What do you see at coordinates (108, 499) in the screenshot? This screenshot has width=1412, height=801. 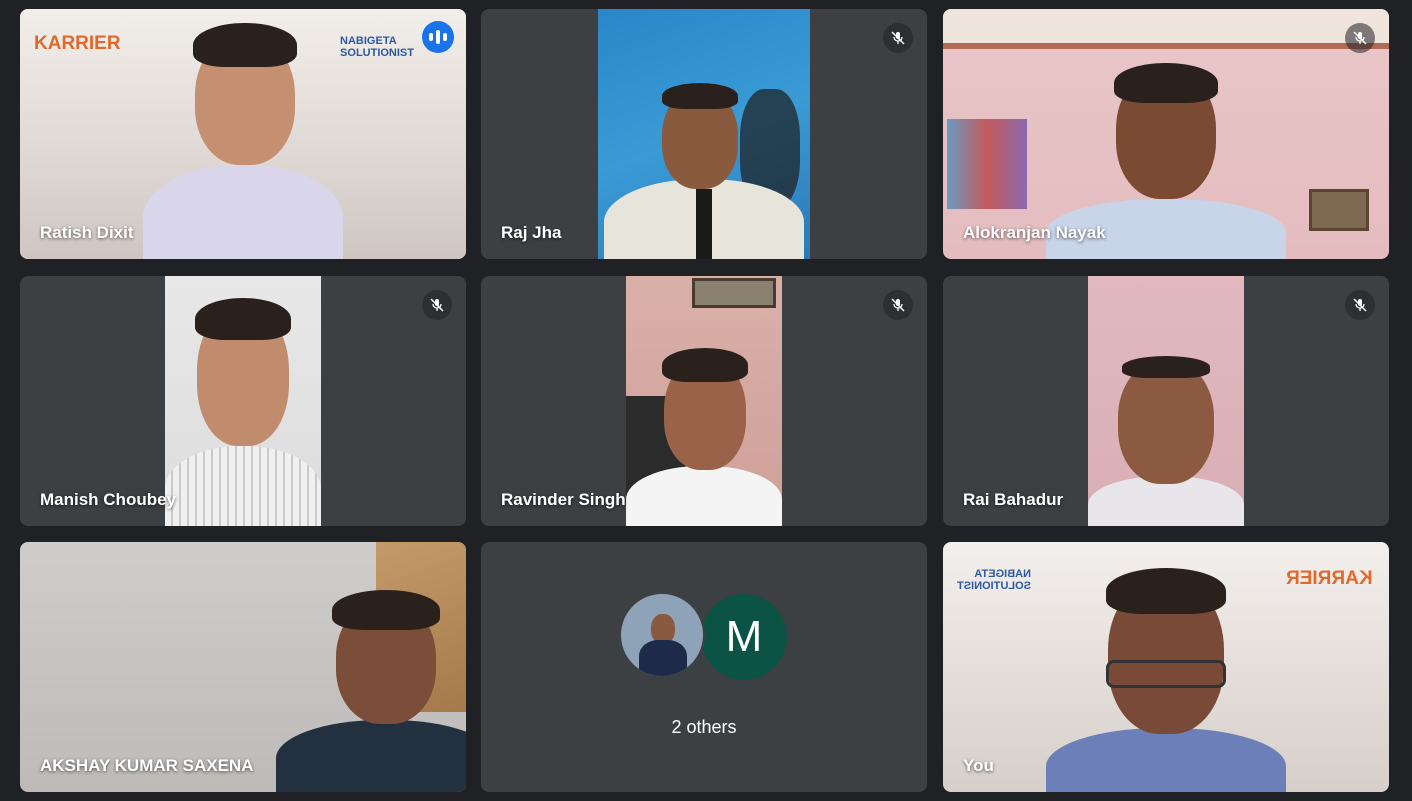 I see `participant-name: Manish Choubey` at bounding box center [108, 499].